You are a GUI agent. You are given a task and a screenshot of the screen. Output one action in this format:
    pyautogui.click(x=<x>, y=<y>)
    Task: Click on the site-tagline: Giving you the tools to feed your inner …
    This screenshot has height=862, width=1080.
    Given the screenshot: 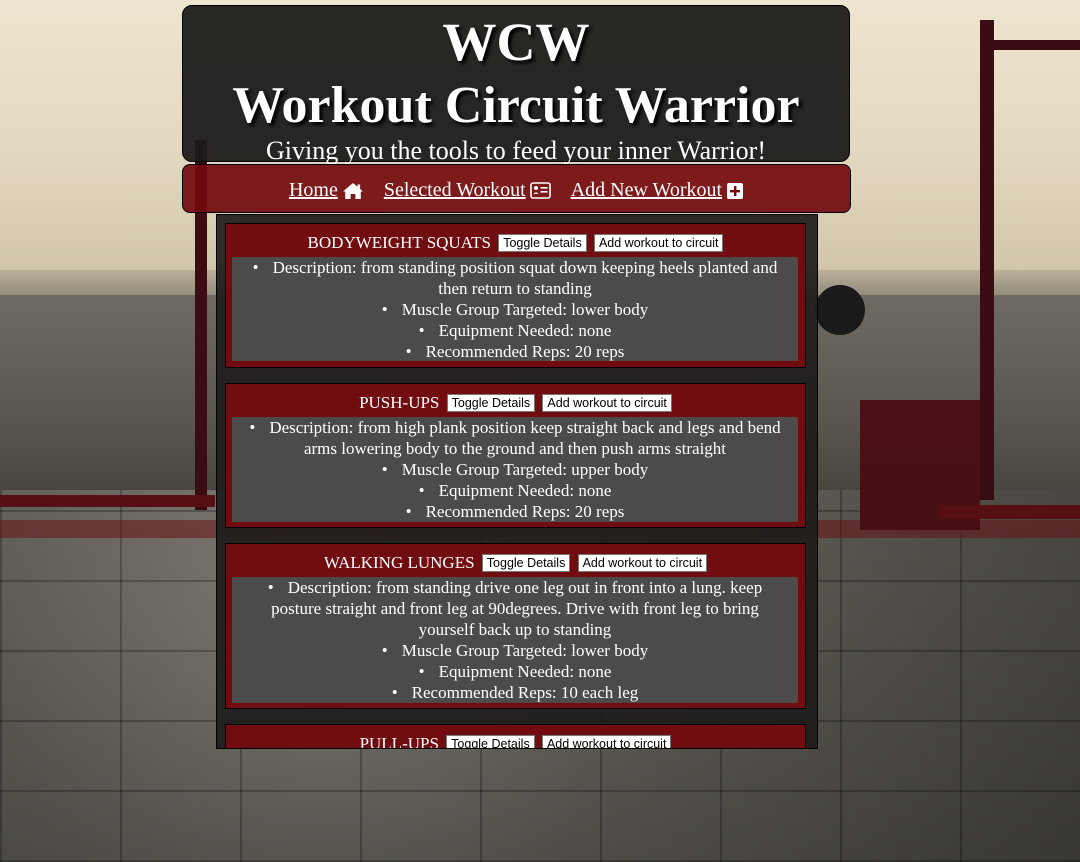 What is the action you would take?
    pyautogui.click(x=516, y=150)
    